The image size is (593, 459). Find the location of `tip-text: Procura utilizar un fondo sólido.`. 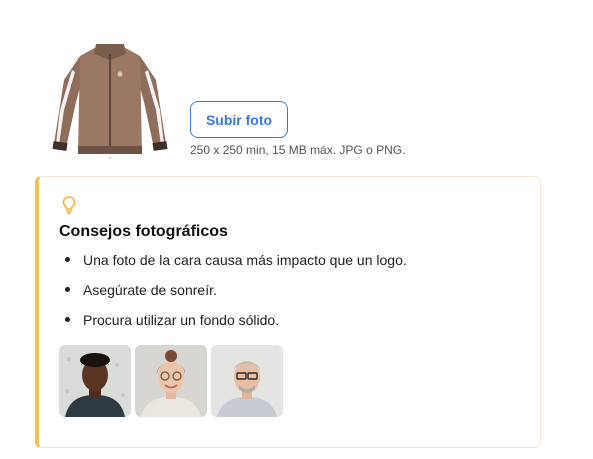

tip-text: Procura utilizar un fondo sólido. is located at coordinates (181, 320).